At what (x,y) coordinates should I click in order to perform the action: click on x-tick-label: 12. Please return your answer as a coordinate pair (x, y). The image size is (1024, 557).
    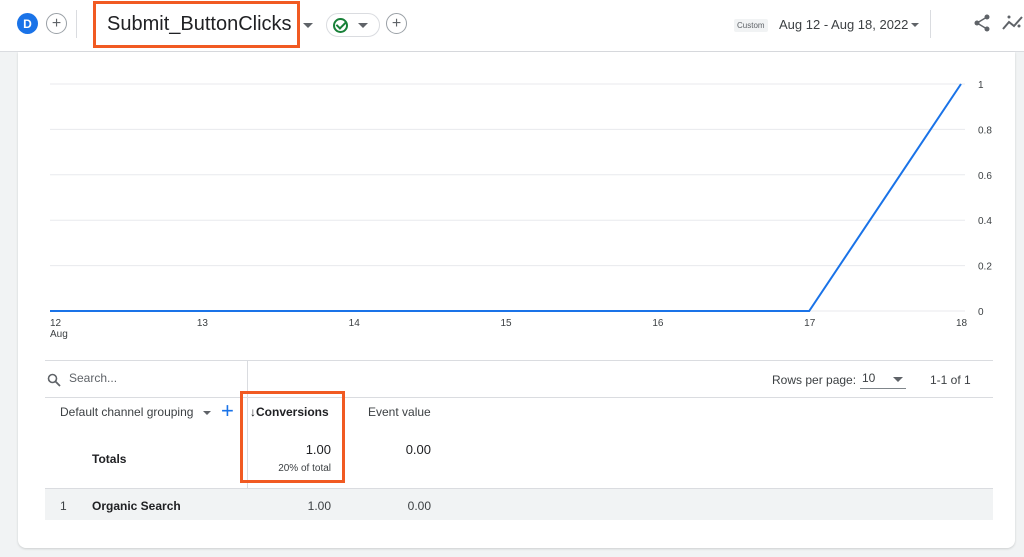
    Looking at the image, I should click on (56, 323).